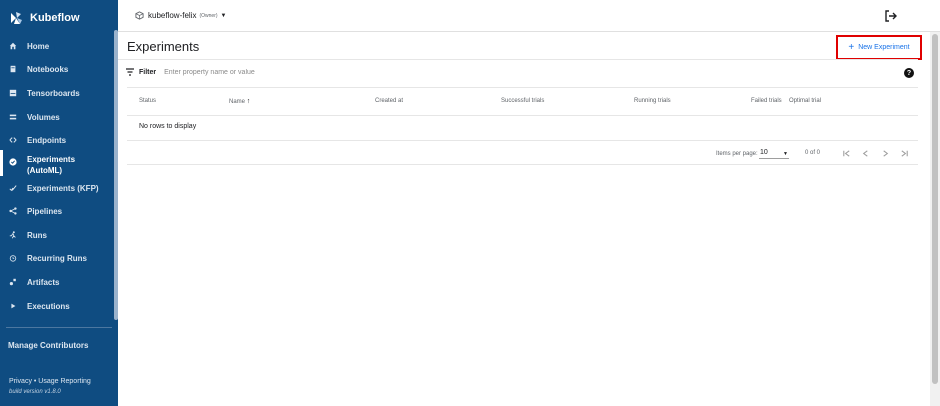  What do you see at coordinates (764, 152) in the screenshot?
I see `items-per-page-value: 10` at bounding box center [764, 152].